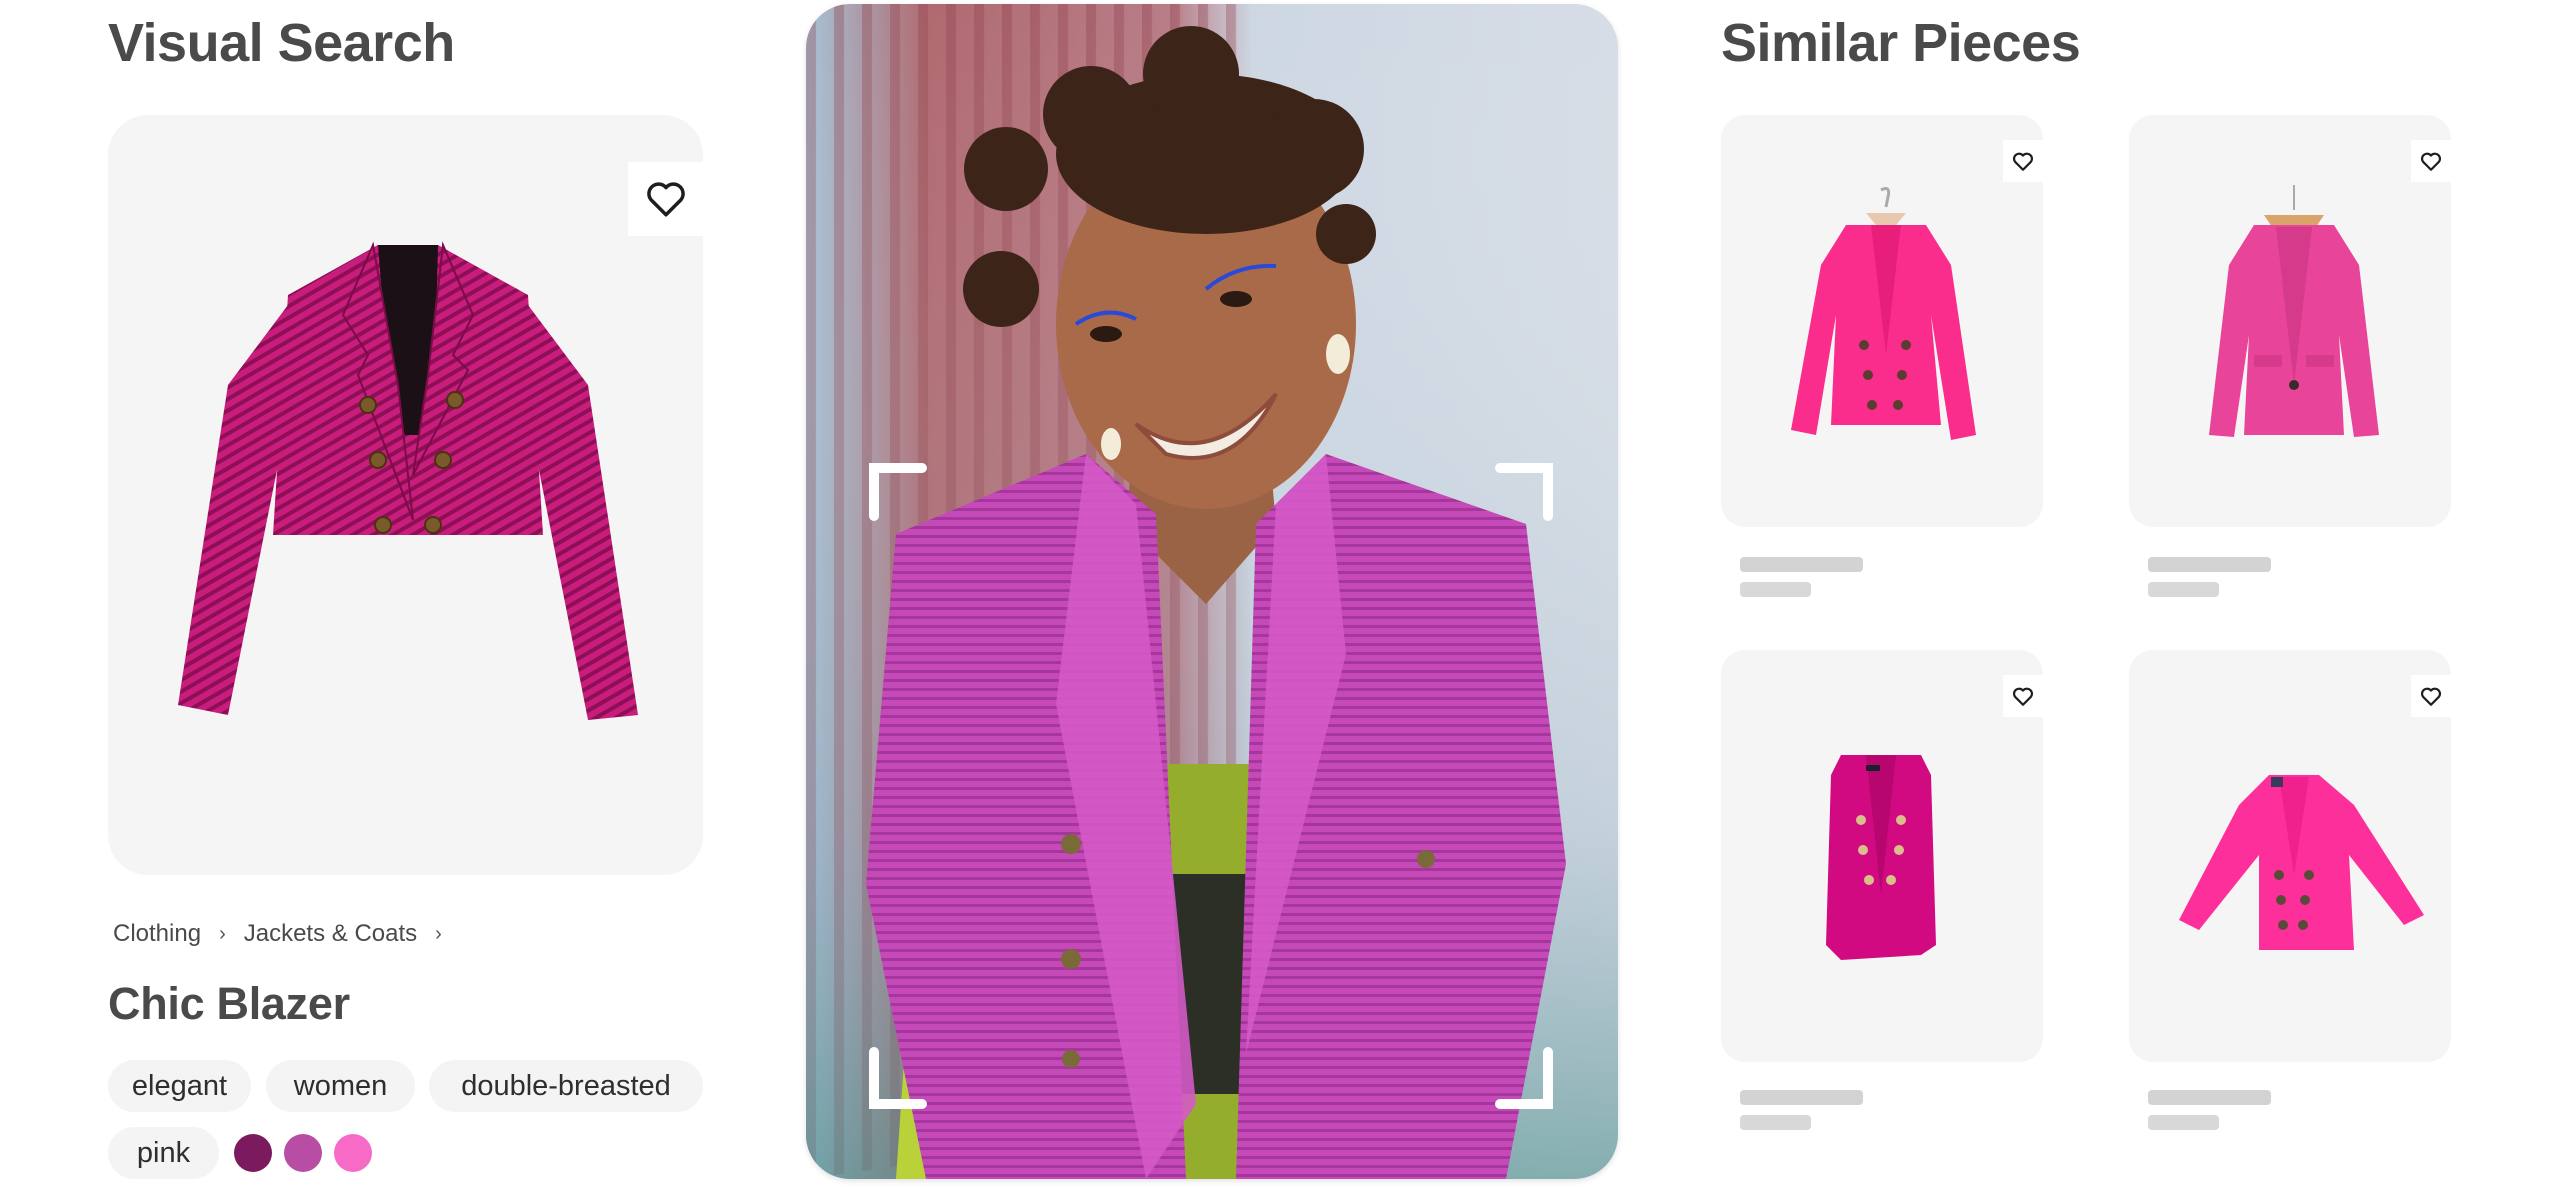 This screenshot has height=1187, width=2560. I want to click on similar-pieces-title: Similar Pieces, so click(1901, 43).